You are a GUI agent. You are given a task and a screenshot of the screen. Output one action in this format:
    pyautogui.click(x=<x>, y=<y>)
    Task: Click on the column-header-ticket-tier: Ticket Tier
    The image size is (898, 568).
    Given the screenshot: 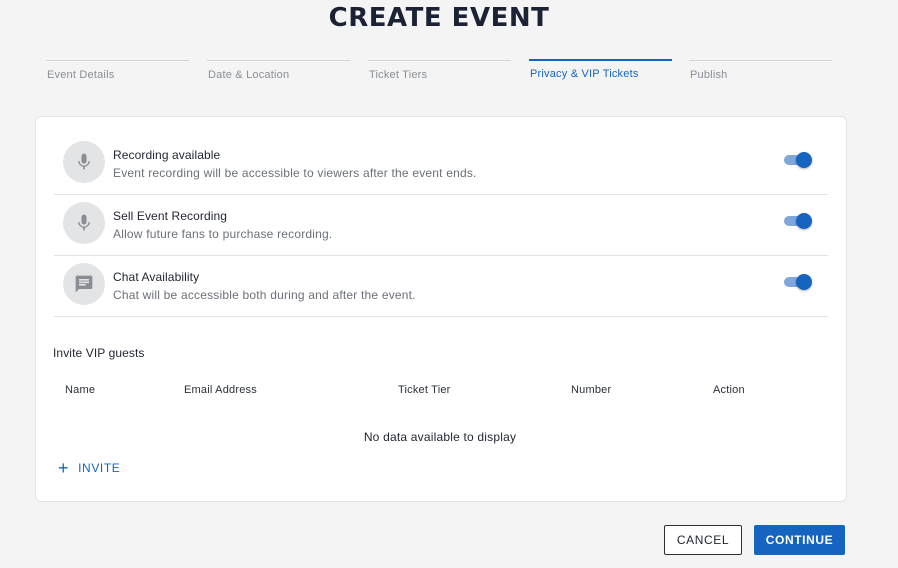 What is the action you would take?
    pyautogui.click(x=424, y=390)
    